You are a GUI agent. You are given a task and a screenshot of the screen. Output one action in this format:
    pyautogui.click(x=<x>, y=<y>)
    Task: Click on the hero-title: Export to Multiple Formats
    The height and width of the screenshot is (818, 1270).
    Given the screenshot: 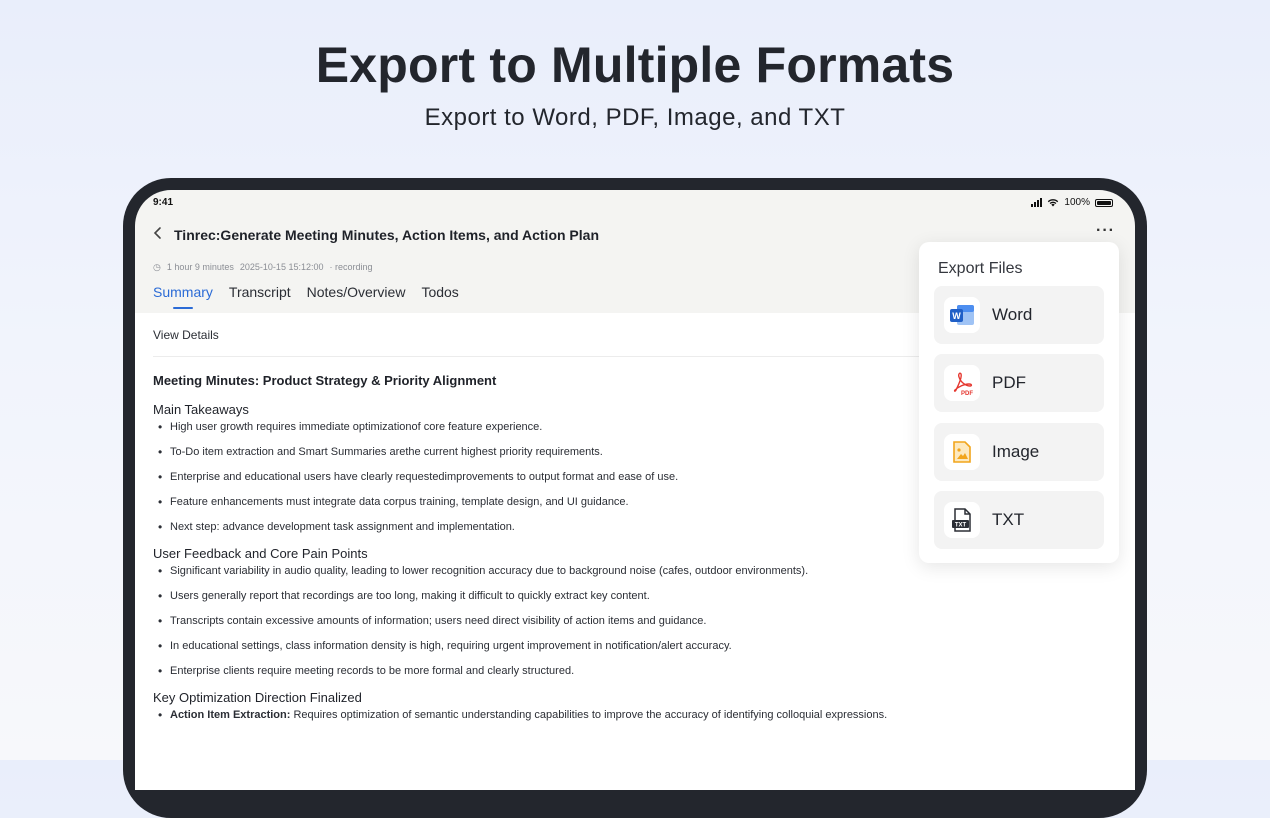 What is the action you would take?
    pyautogui.click(x=635, y=65)
    